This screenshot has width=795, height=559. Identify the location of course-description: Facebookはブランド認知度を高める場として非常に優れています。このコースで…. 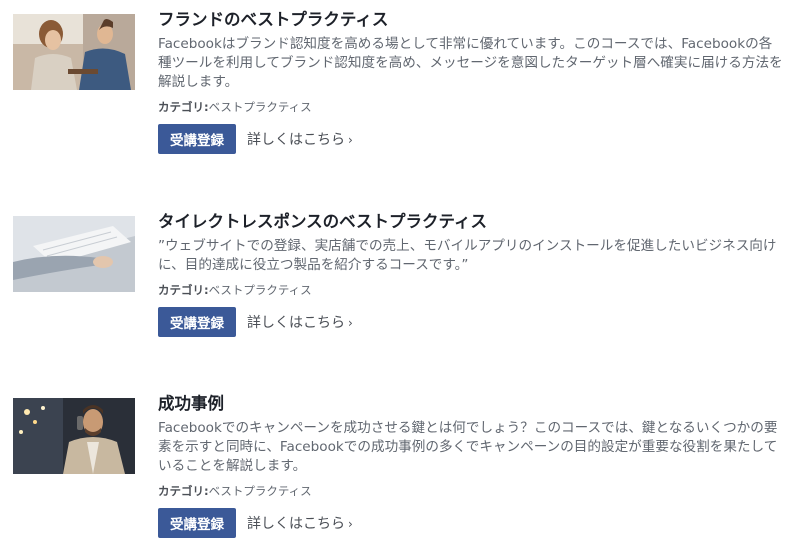
(470, 63).